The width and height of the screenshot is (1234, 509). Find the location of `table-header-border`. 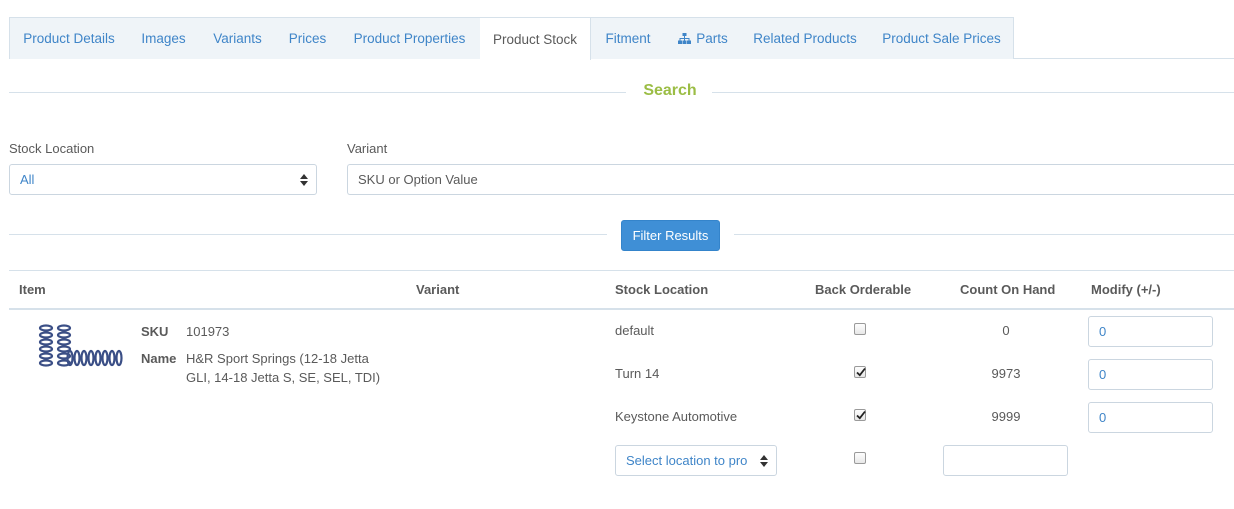

table-header-border is located at coordinates (621, 309).